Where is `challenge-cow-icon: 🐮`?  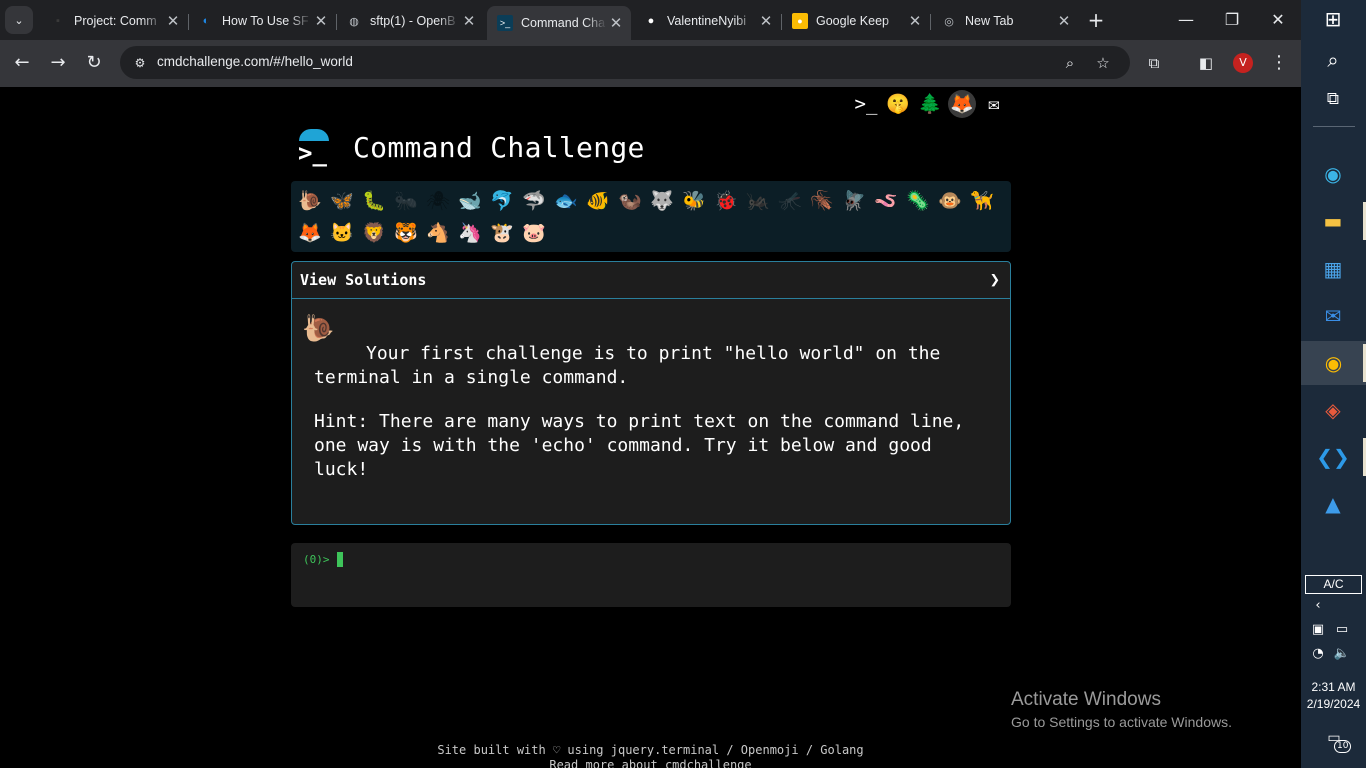
challenge-cow-icon: 🐮 is located at coordinates (502, 233).